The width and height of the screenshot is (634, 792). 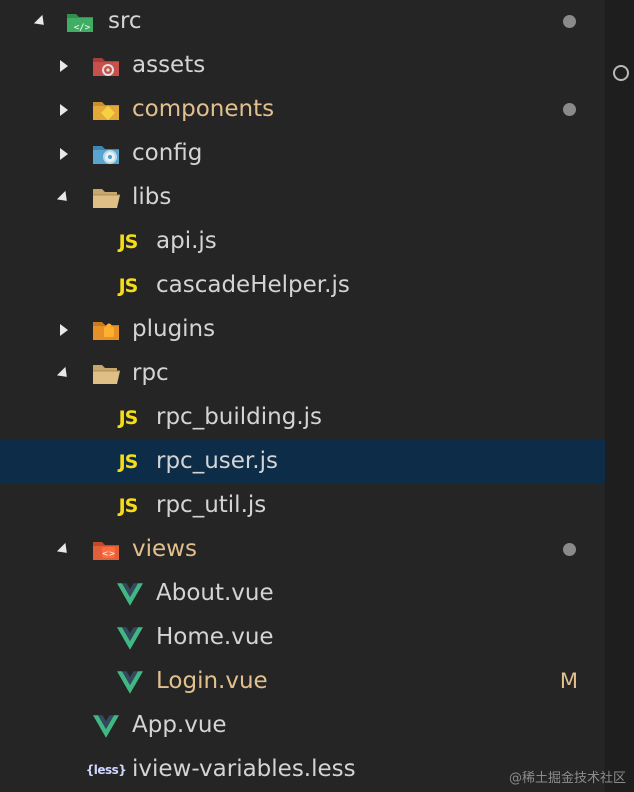 What do you see at coordinates (253, 285) in the screenshot?
I see `tree-item-label: cascadeHelper.js` at bounding box center [253, 285].